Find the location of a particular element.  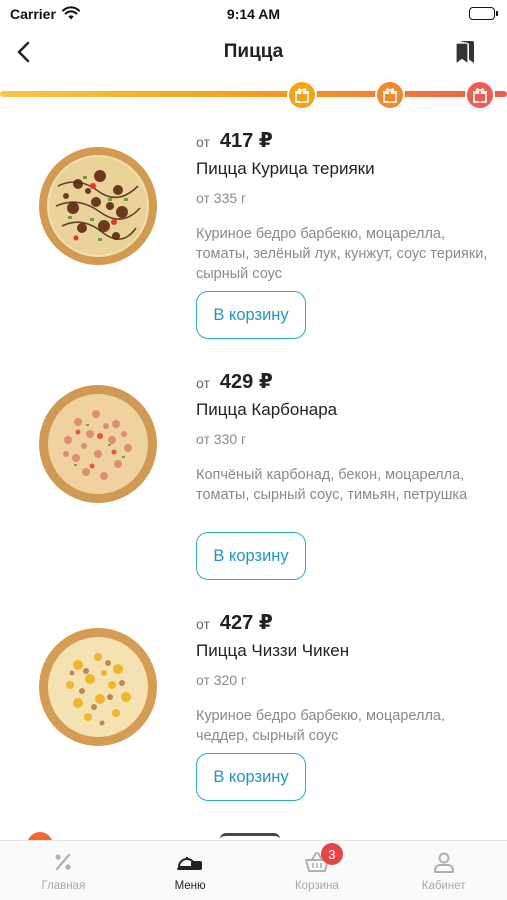

progress-track is located at coordinates (253, 94).